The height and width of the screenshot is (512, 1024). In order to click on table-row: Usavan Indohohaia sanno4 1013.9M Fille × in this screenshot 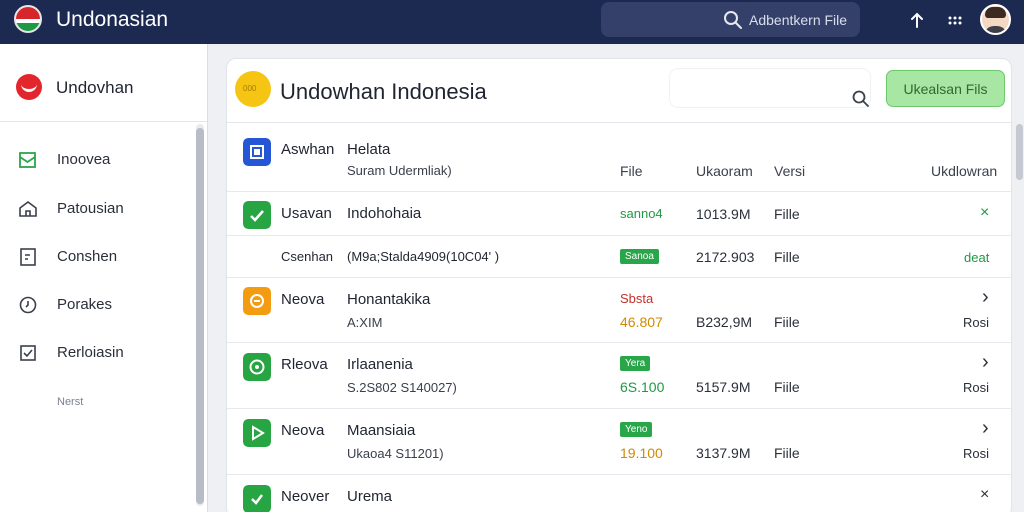, I will do `click(619, 214)`.